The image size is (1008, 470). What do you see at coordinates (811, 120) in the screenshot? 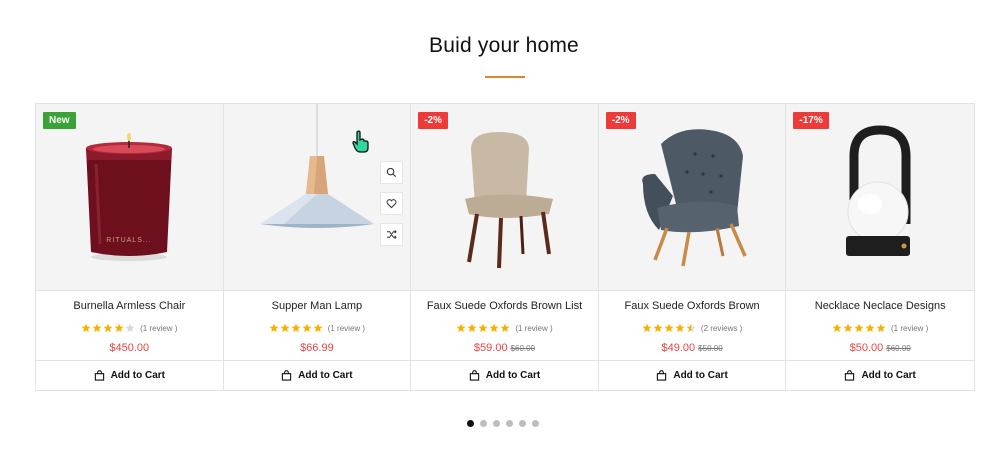
I see `discount-badge: -17%` at bounding box center [811, 120].